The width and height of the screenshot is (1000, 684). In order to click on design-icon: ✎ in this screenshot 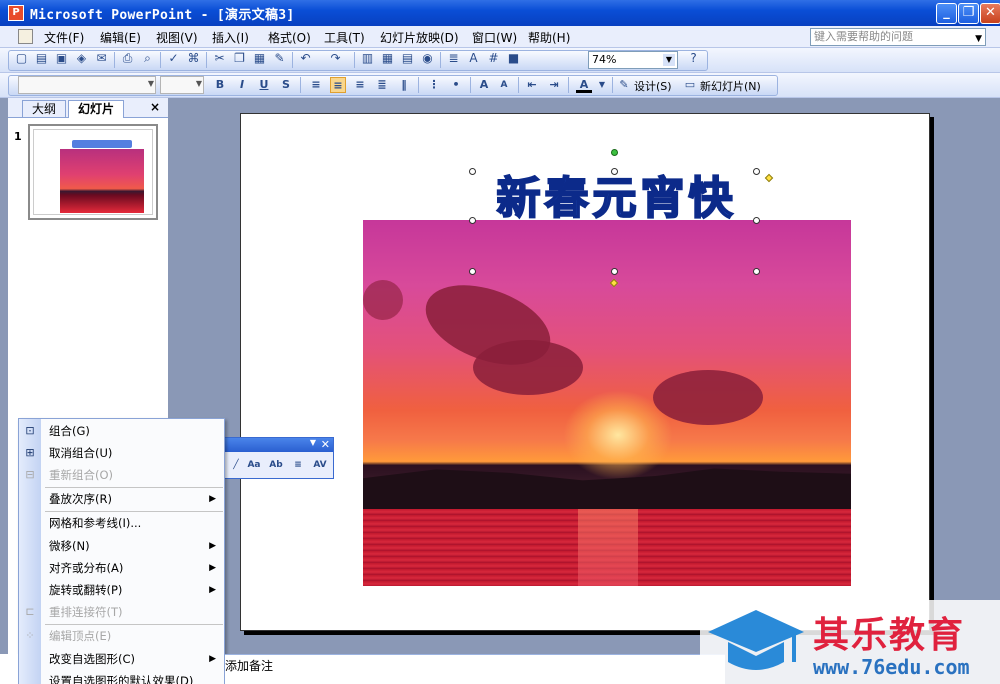, I will do `click(624, 85)`.